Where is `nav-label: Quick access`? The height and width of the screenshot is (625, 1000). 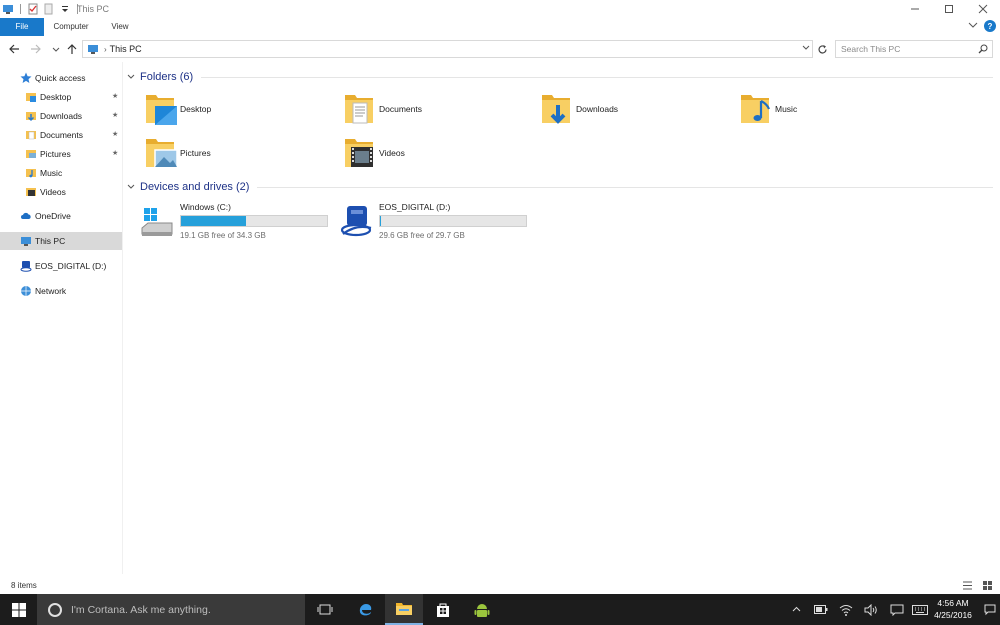
nav-label: Quick access is located at coordinates (60, 78).